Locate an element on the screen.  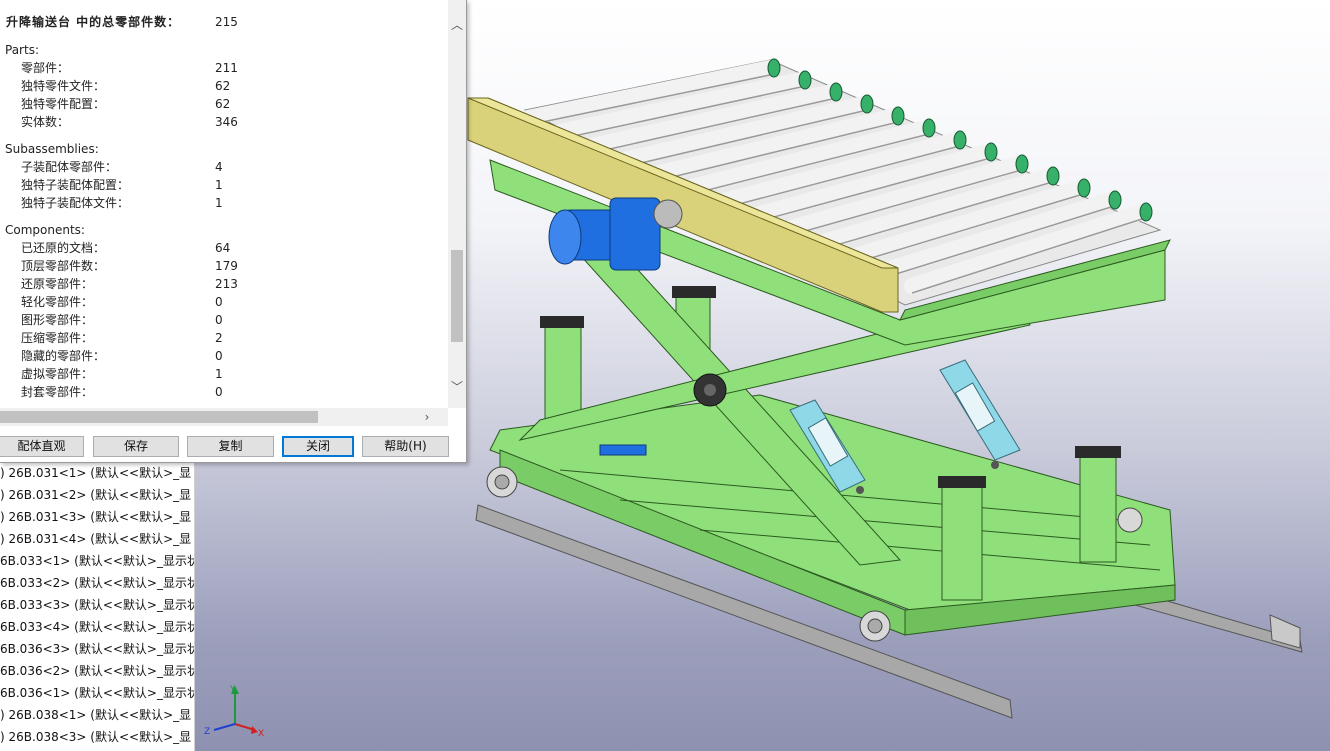
total-components-value: 215 is located at coordinates (226, 22).